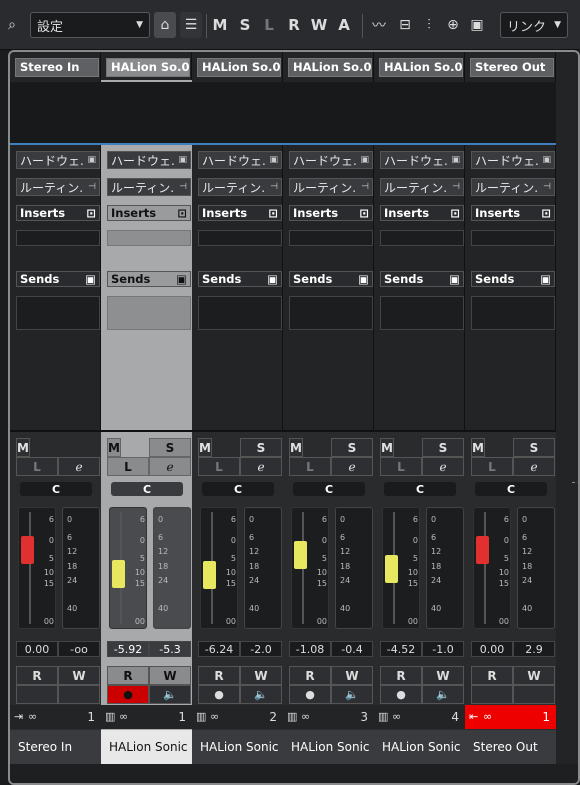  I want to click on global-listen-button: L, so click(269, 25).